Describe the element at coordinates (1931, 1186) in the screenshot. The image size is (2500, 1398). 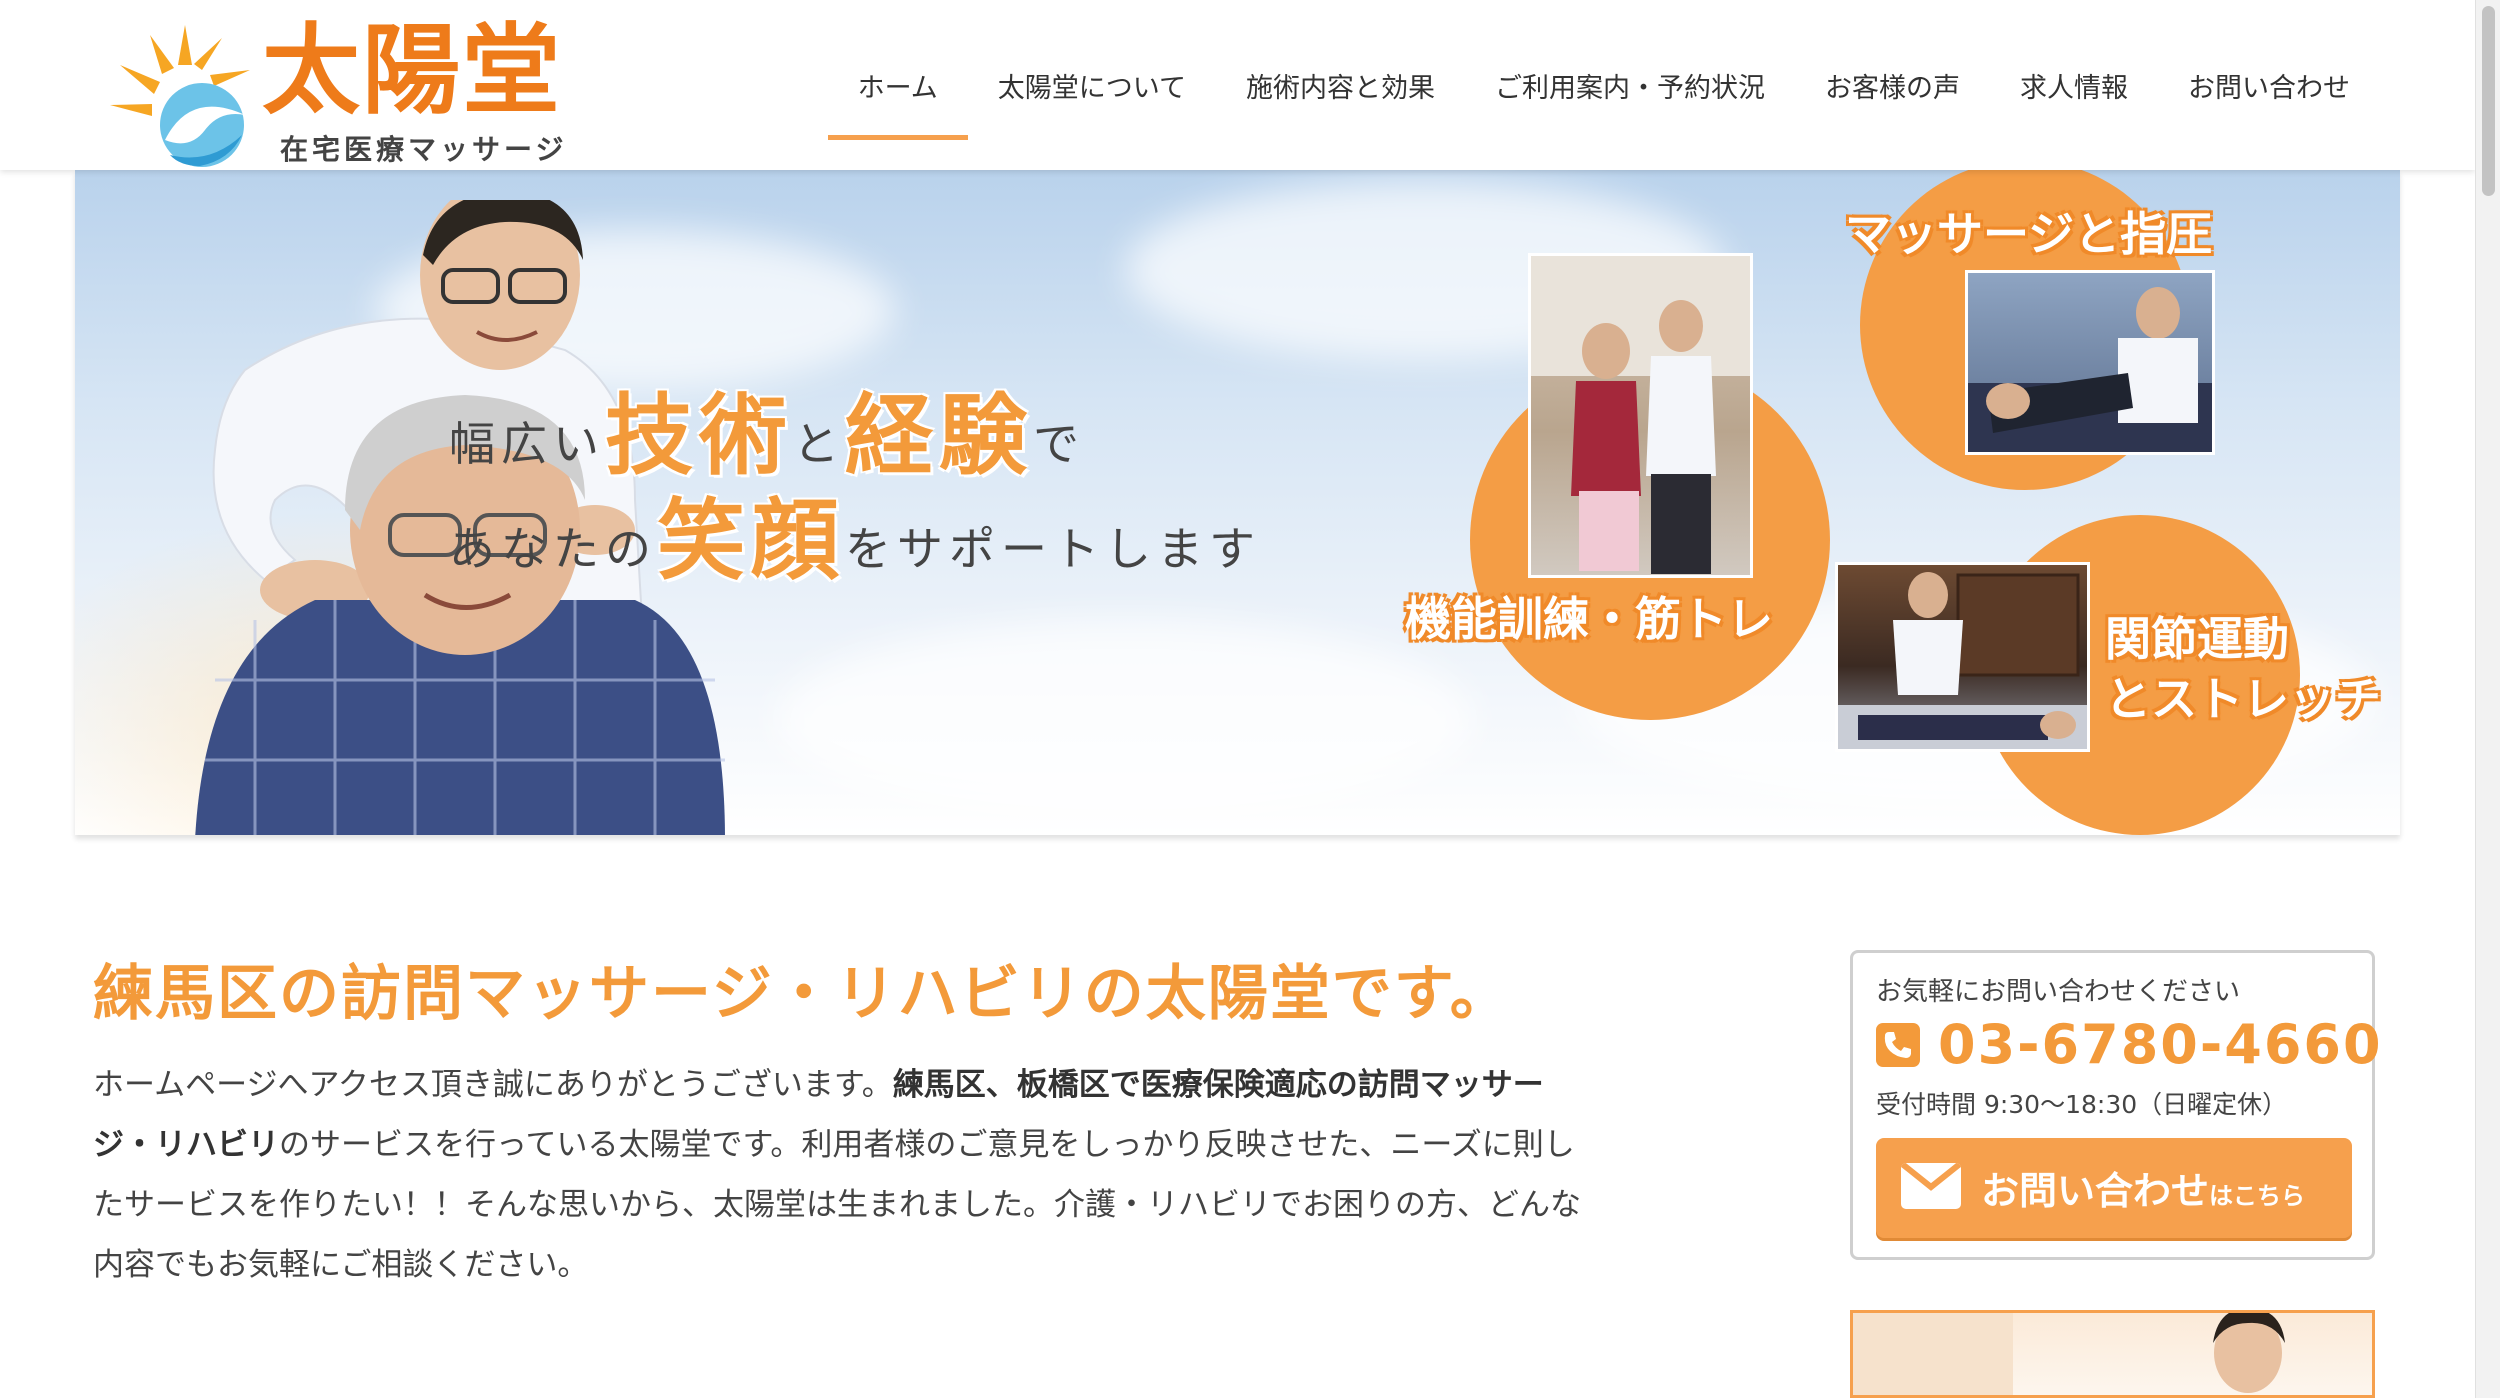
I see `mail-icon` at that location.